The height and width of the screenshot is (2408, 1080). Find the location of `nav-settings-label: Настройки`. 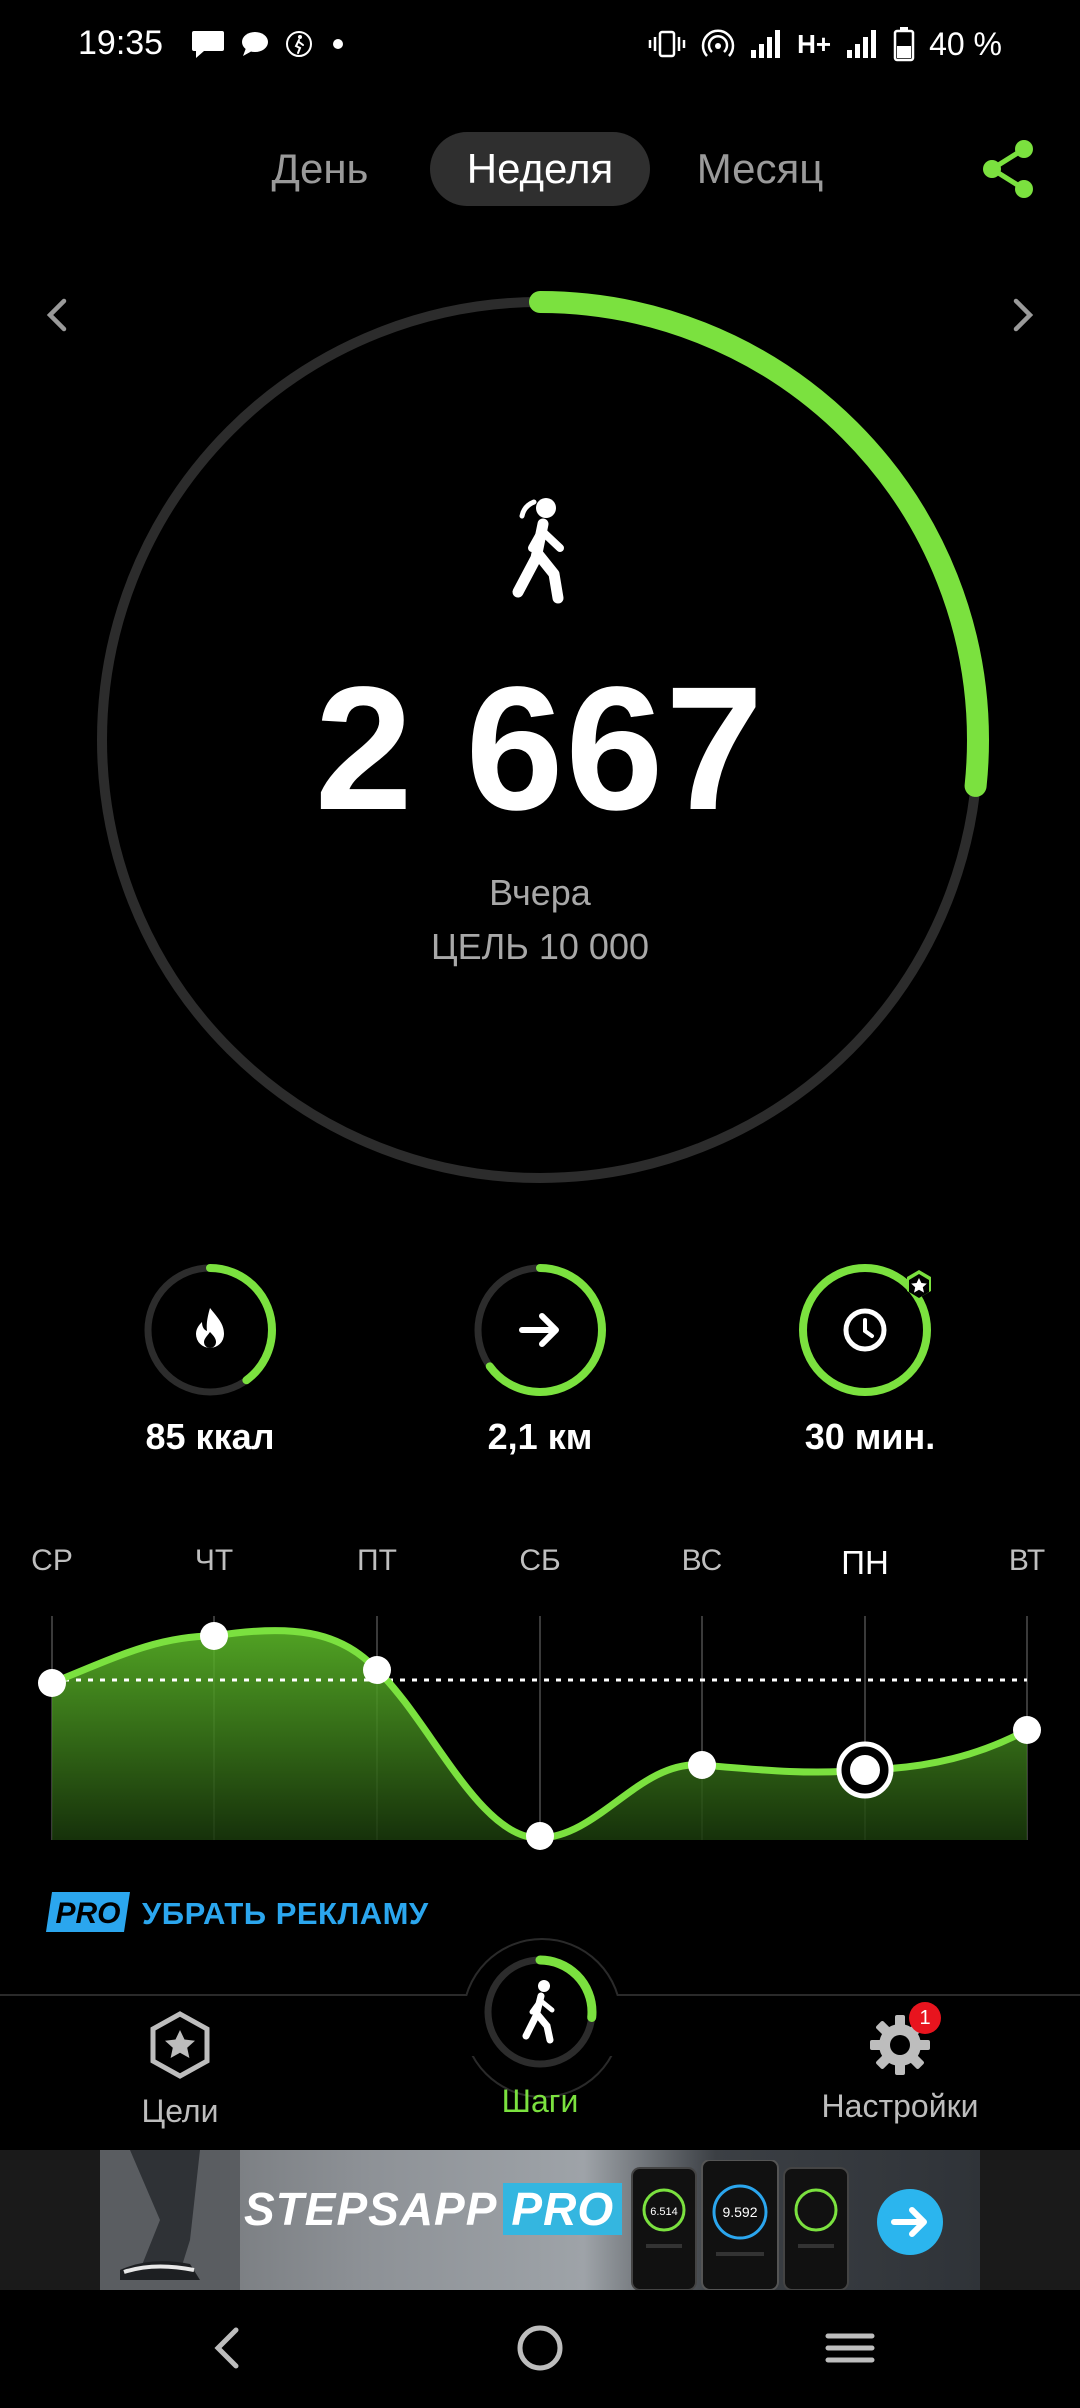

nav-settings-label: Настройки is located at coordinates (900, 2106).